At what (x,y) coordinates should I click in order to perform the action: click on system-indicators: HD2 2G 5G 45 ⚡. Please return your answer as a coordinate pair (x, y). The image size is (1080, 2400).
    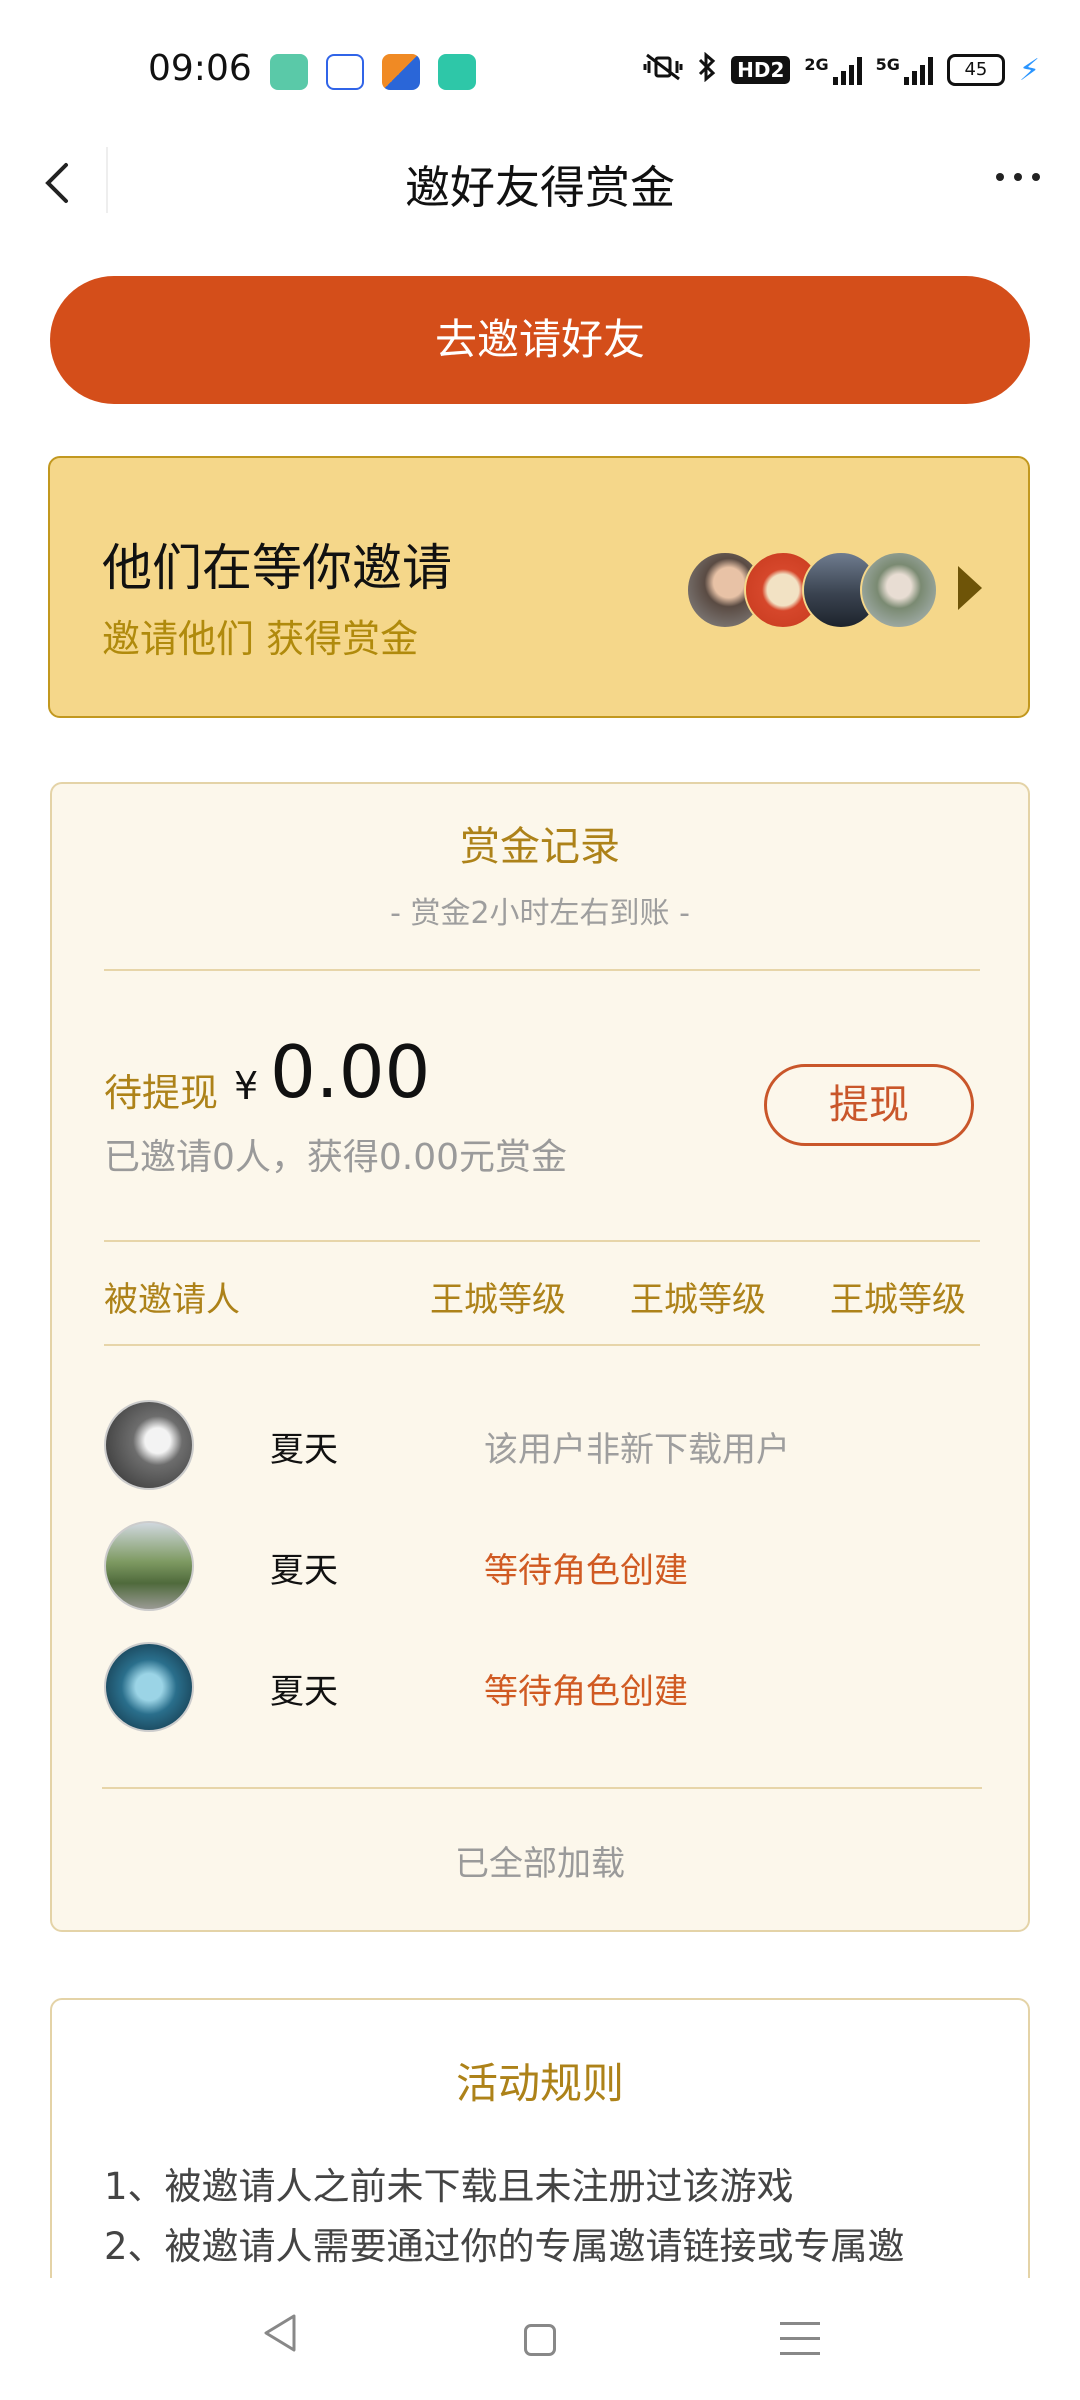
    Looking at the image, I should click on (841, 69).